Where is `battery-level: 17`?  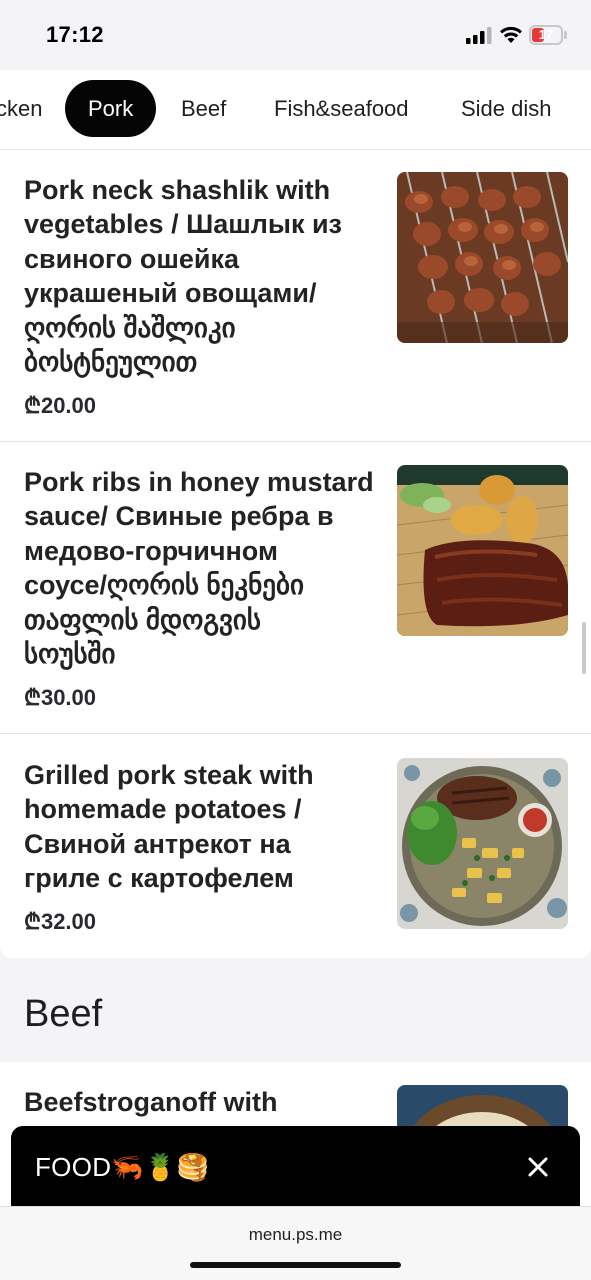 battery-level: 17 is located at coordinates (546, 34).